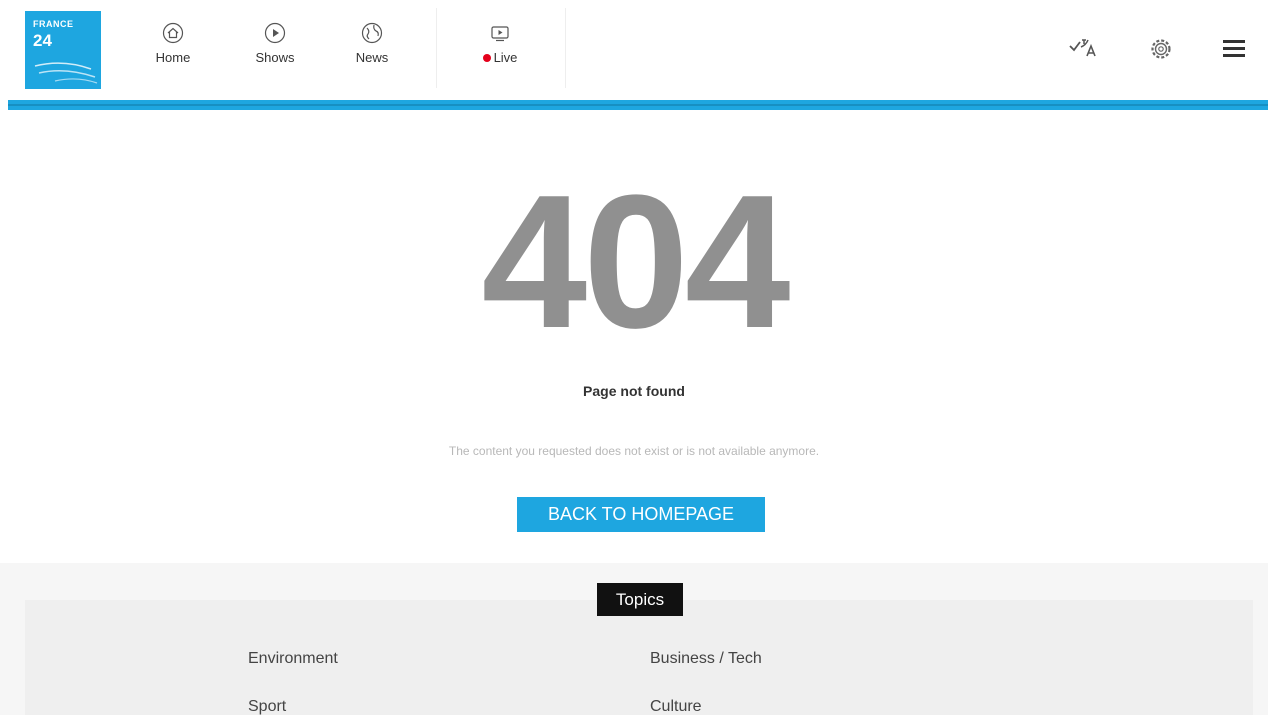 The height and width of the screenshot is (715, 1268). I want to click on hamburger-menu-icon, so click(1234, 48).